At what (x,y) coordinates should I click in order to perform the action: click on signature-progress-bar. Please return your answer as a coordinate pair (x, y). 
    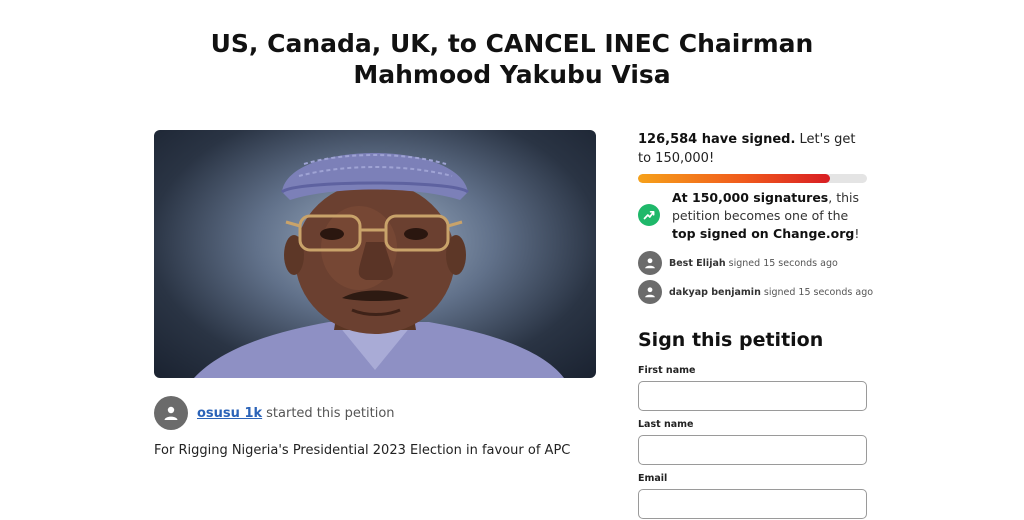
    Looking at the image, I should click on (752, 178).